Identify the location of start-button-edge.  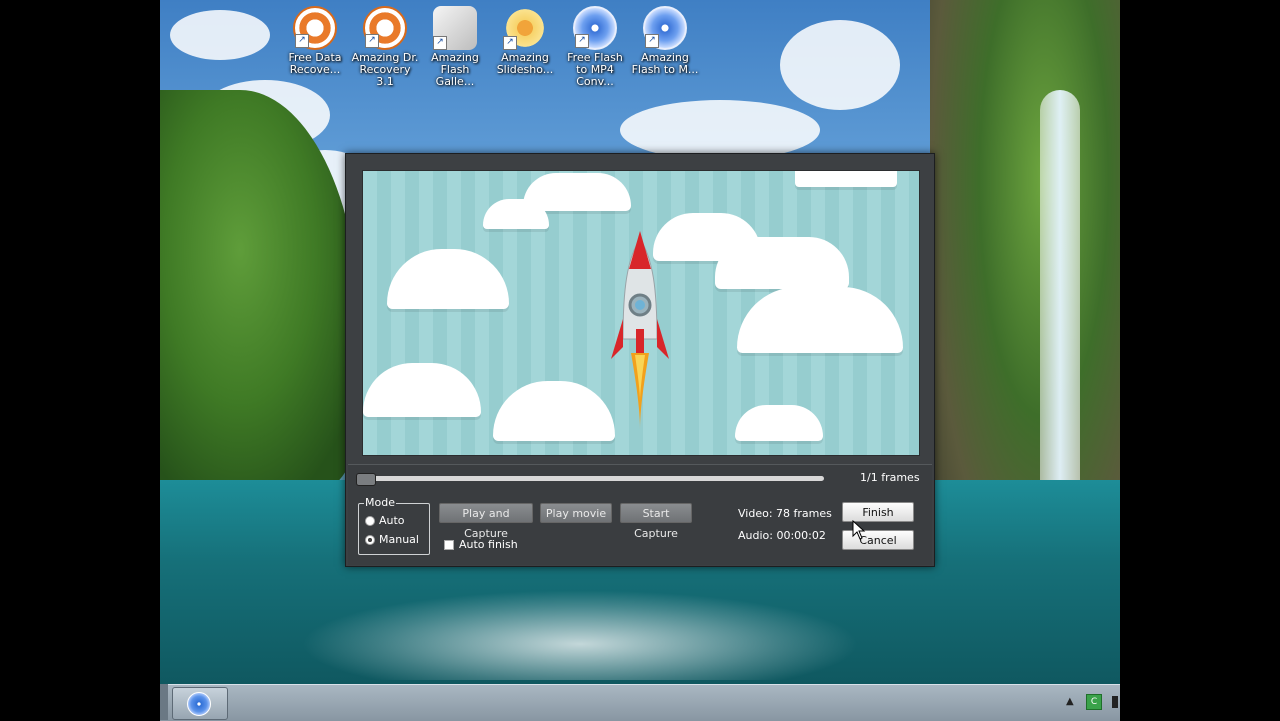
(164, 702).